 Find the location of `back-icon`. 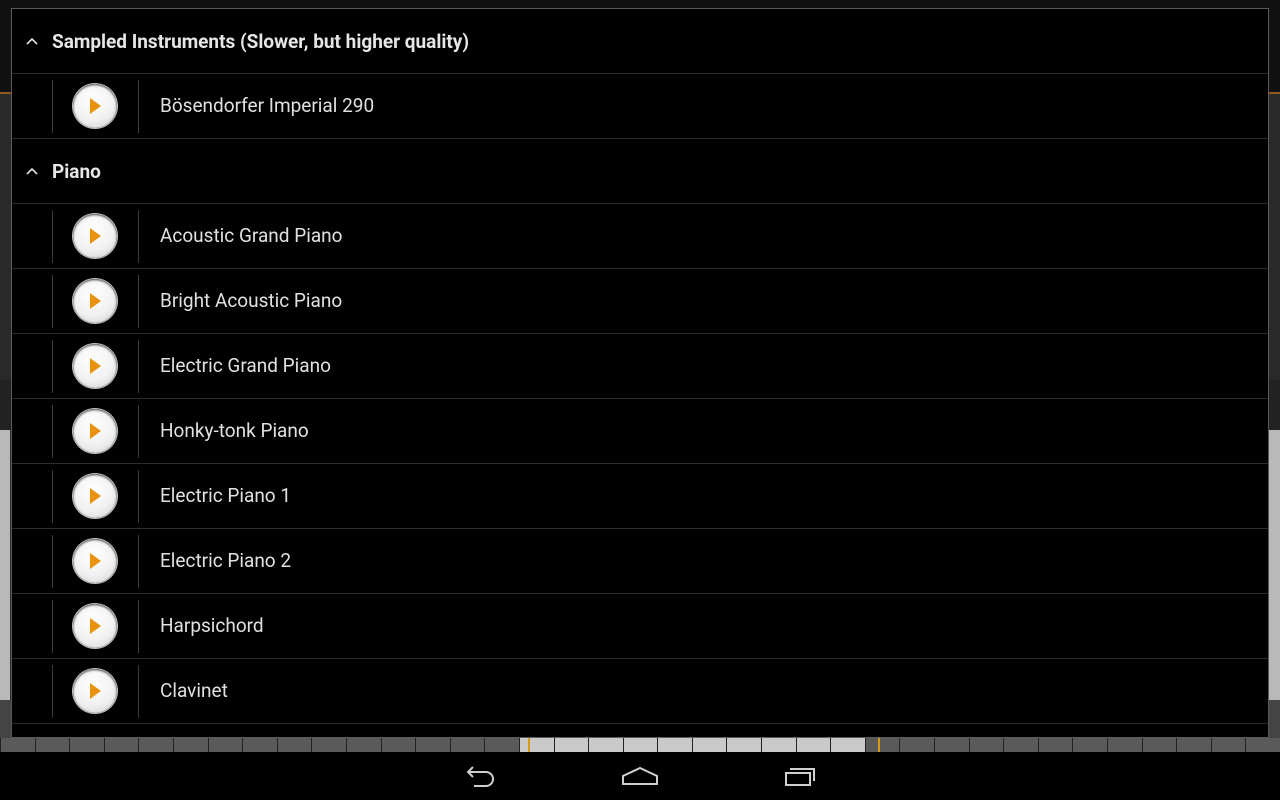

back-icon is located at coordinates (480, 776).